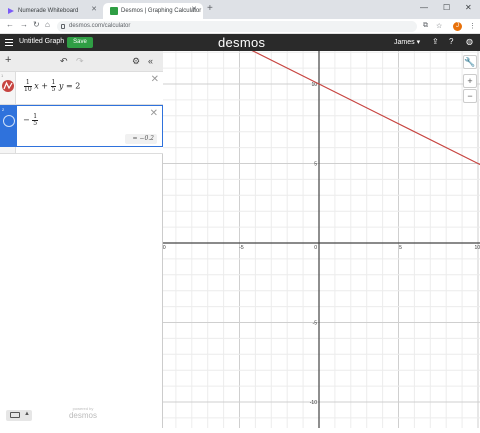 This screenshot has height=433, width=480. What do you see at coordinates (164, 248) in the screenshot?
I see `x-tick-label: -10` at bounding box center [164, 248].